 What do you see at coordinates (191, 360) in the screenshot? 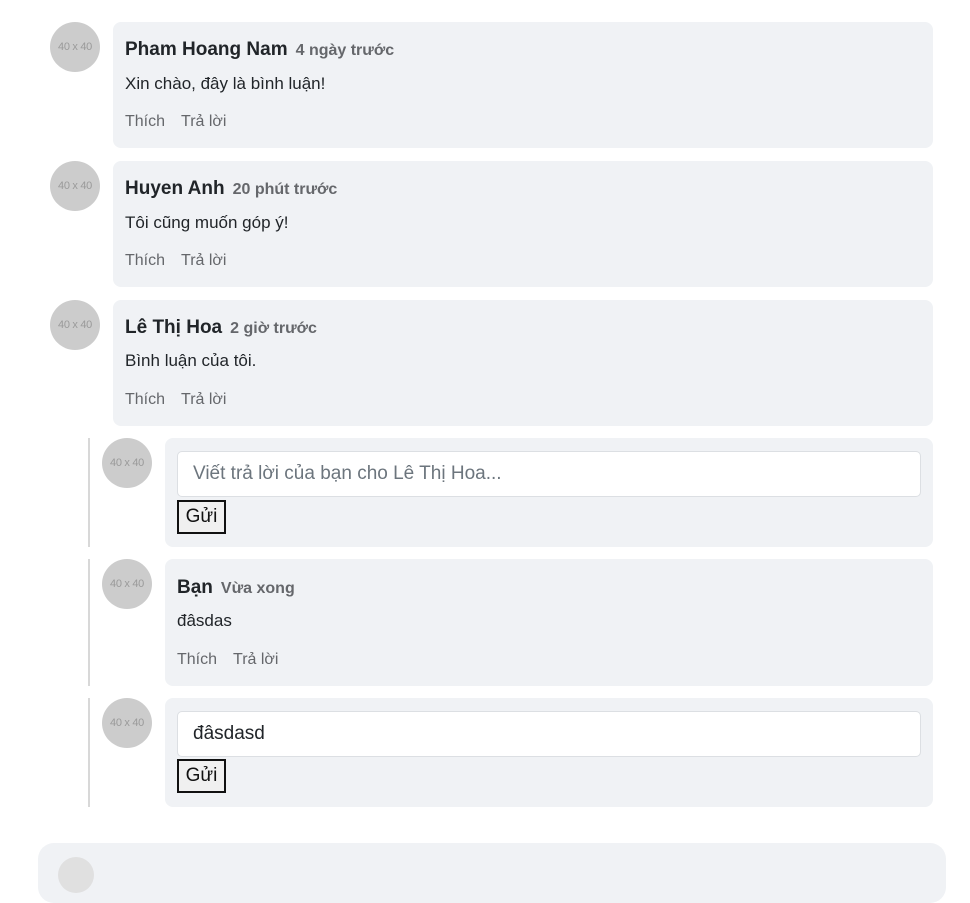
I see `comment-text: Bình luận của tôi.` at bounding box center [191, 360].